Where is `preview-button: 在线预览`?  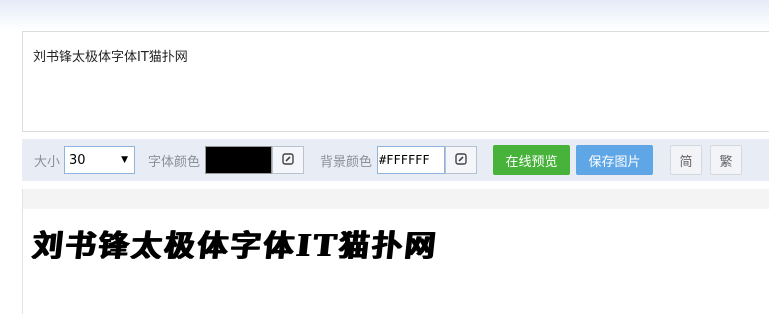
preview-button: 在线预览 is located at coordinates (532, 160).